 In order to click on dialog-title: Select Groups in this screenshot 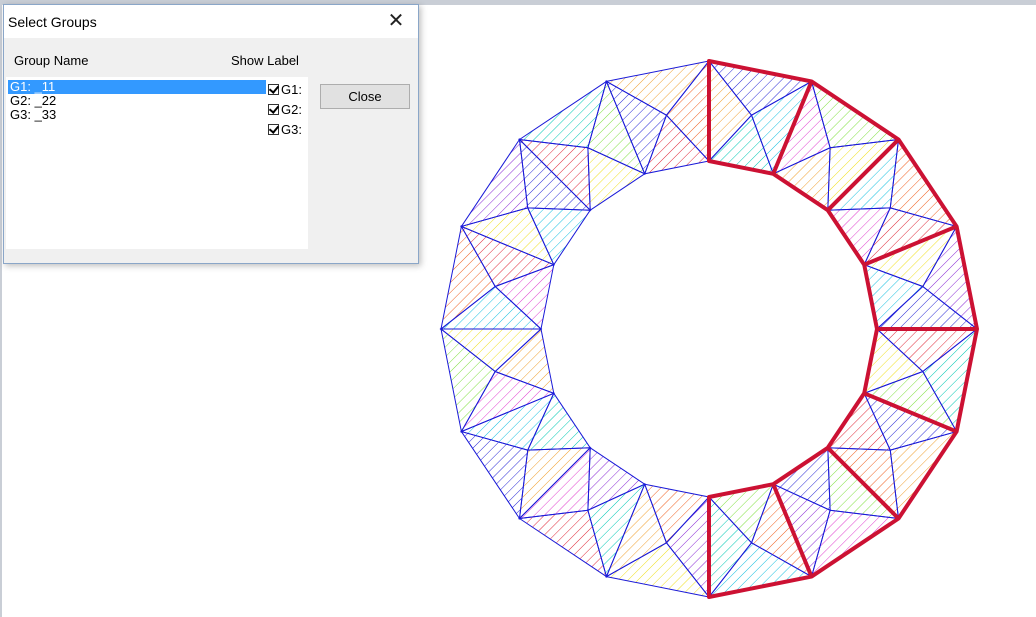, I will do `click(52, 22)`.